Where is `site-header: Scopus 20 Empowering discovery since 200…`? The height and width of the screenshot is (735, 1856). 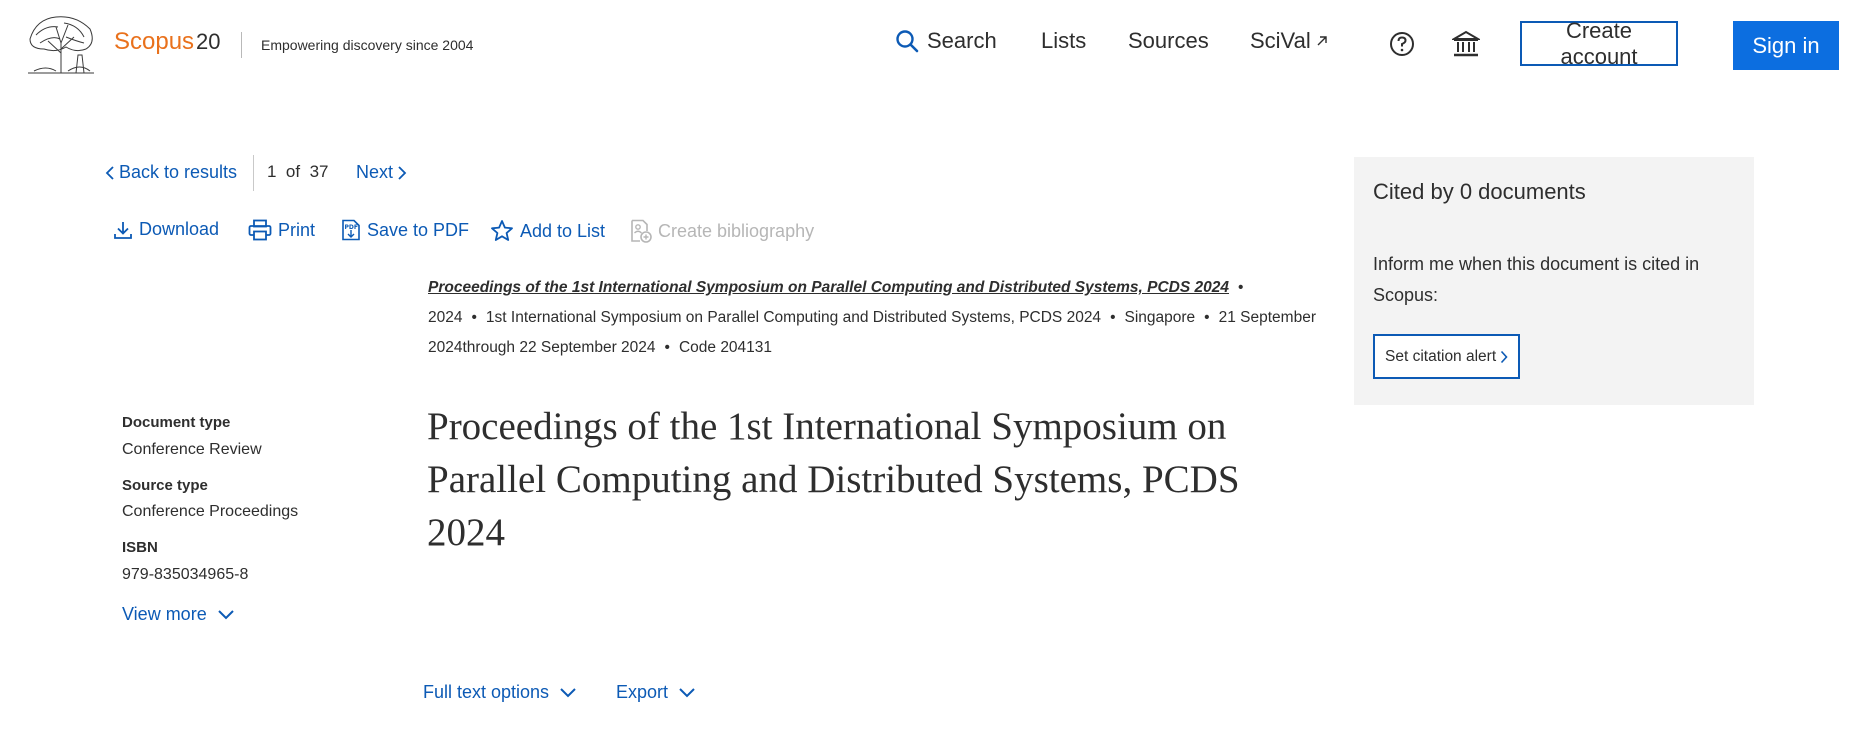 site-header: Scopus 20 Empowering discovery since 200… is located at coordinates (928, 45).